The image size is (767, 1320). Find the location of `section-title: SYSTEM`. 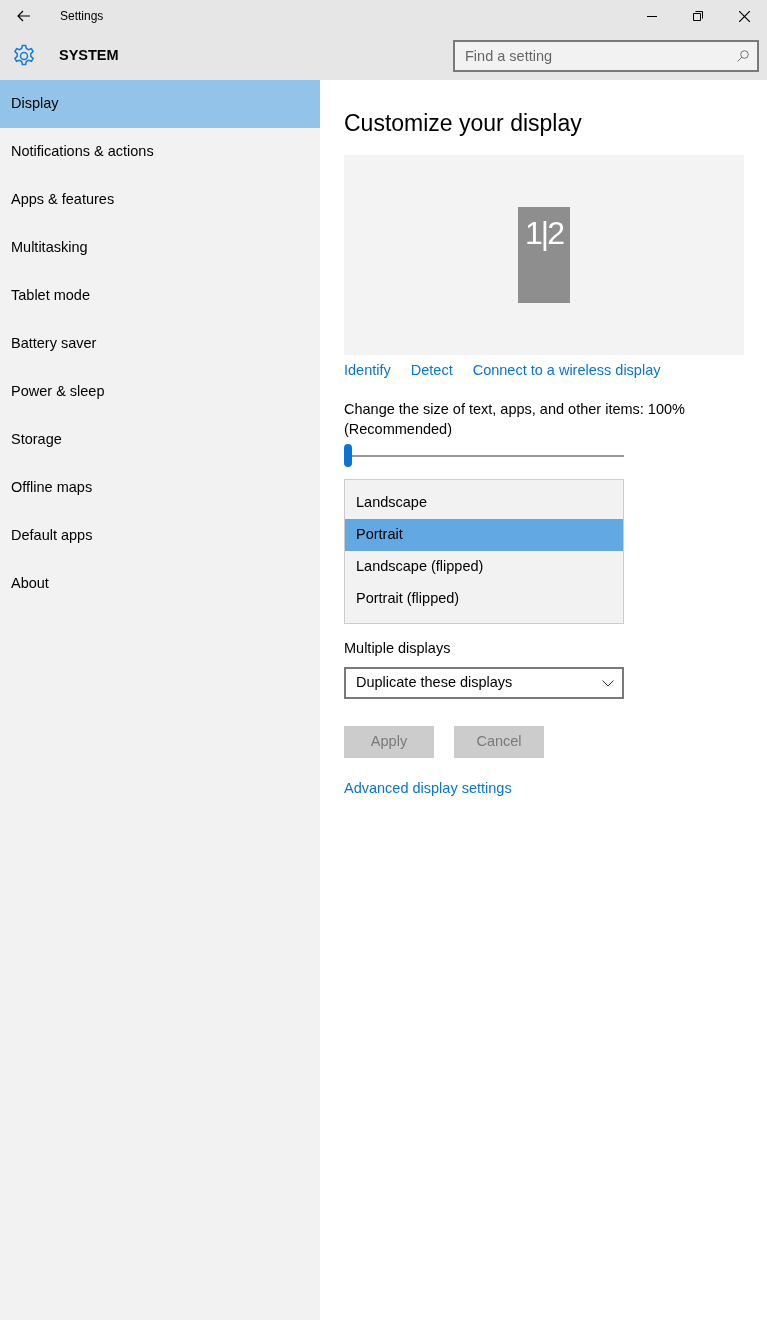

section-title: SYSTEM is located at coordinates (89, 56).